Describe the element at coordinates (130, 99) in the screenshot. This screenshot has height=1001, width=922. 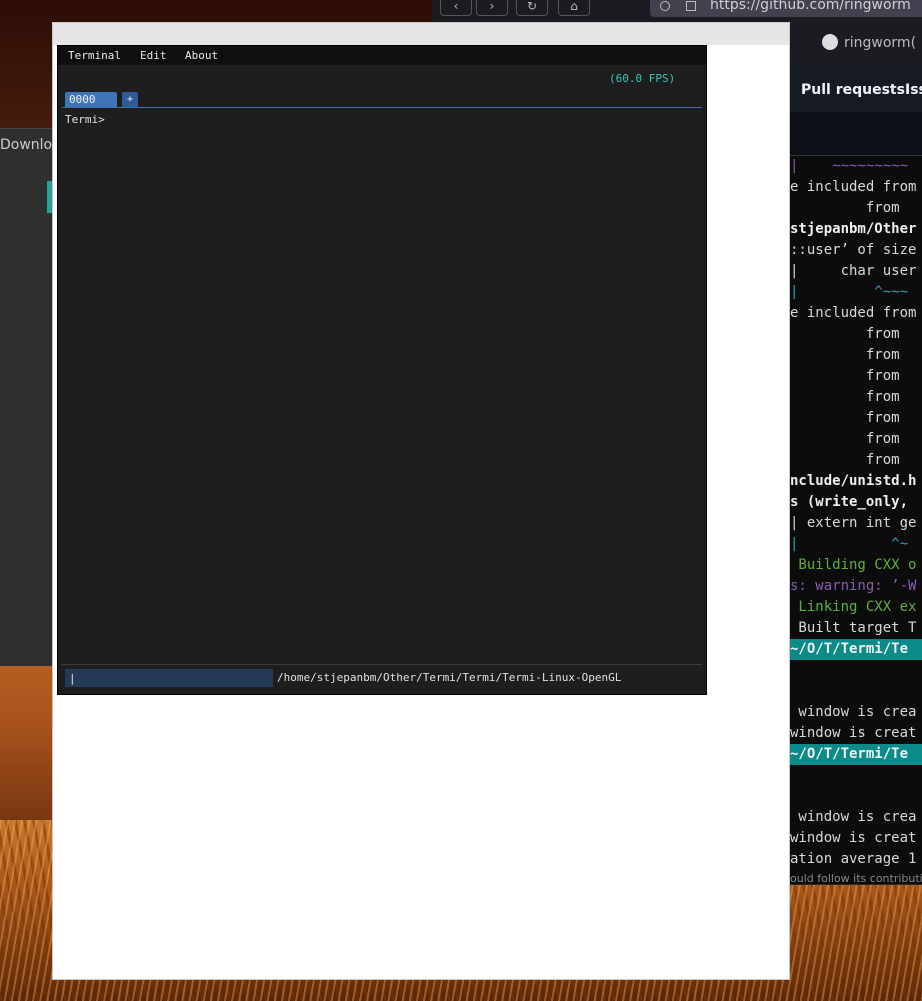
I see `add-tab-button: +` at that location.